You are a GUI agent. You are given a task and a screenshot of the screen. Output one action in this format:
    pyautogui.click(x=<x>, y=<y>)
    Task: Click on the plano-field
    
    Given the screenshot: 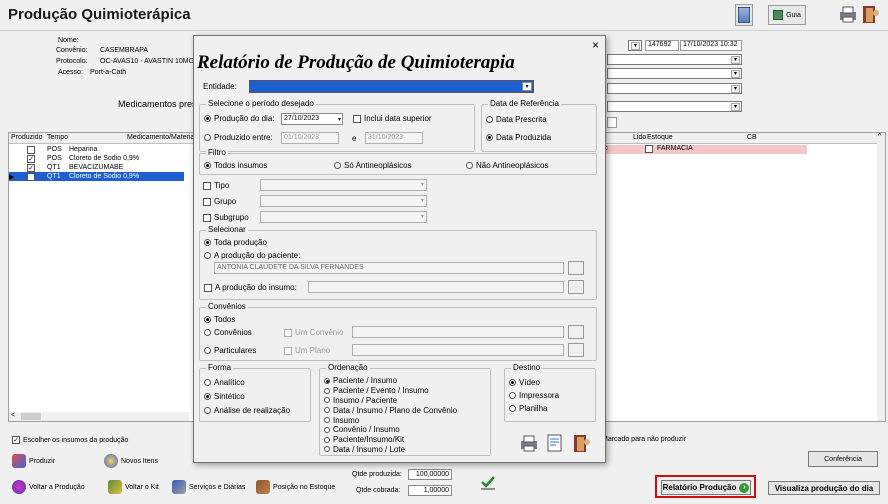 What is the action you would take?
    pyautogui.click(x=458, y=350)
    